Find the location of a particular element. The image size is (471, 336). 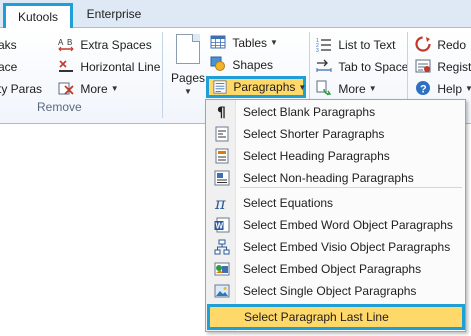

remove-empty-paras-label: ty Paras is located at coordinates (21, 88).